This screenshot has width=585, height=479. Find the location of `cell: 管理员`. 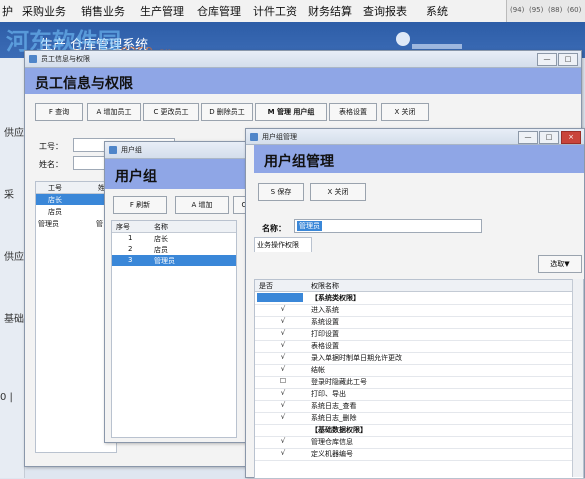

cell: 管理员 is located at coordinates (164, 261).